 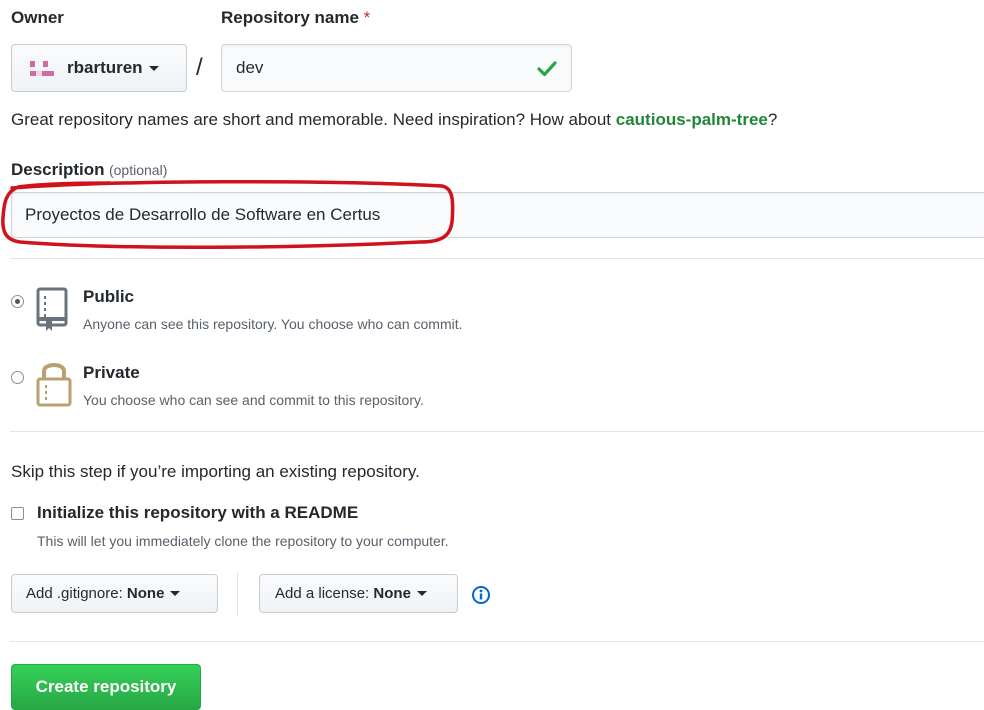 What do you see at coordinates (17, 377) in the screenshot?
I see `private-radio` at bounding box center [17, 377].